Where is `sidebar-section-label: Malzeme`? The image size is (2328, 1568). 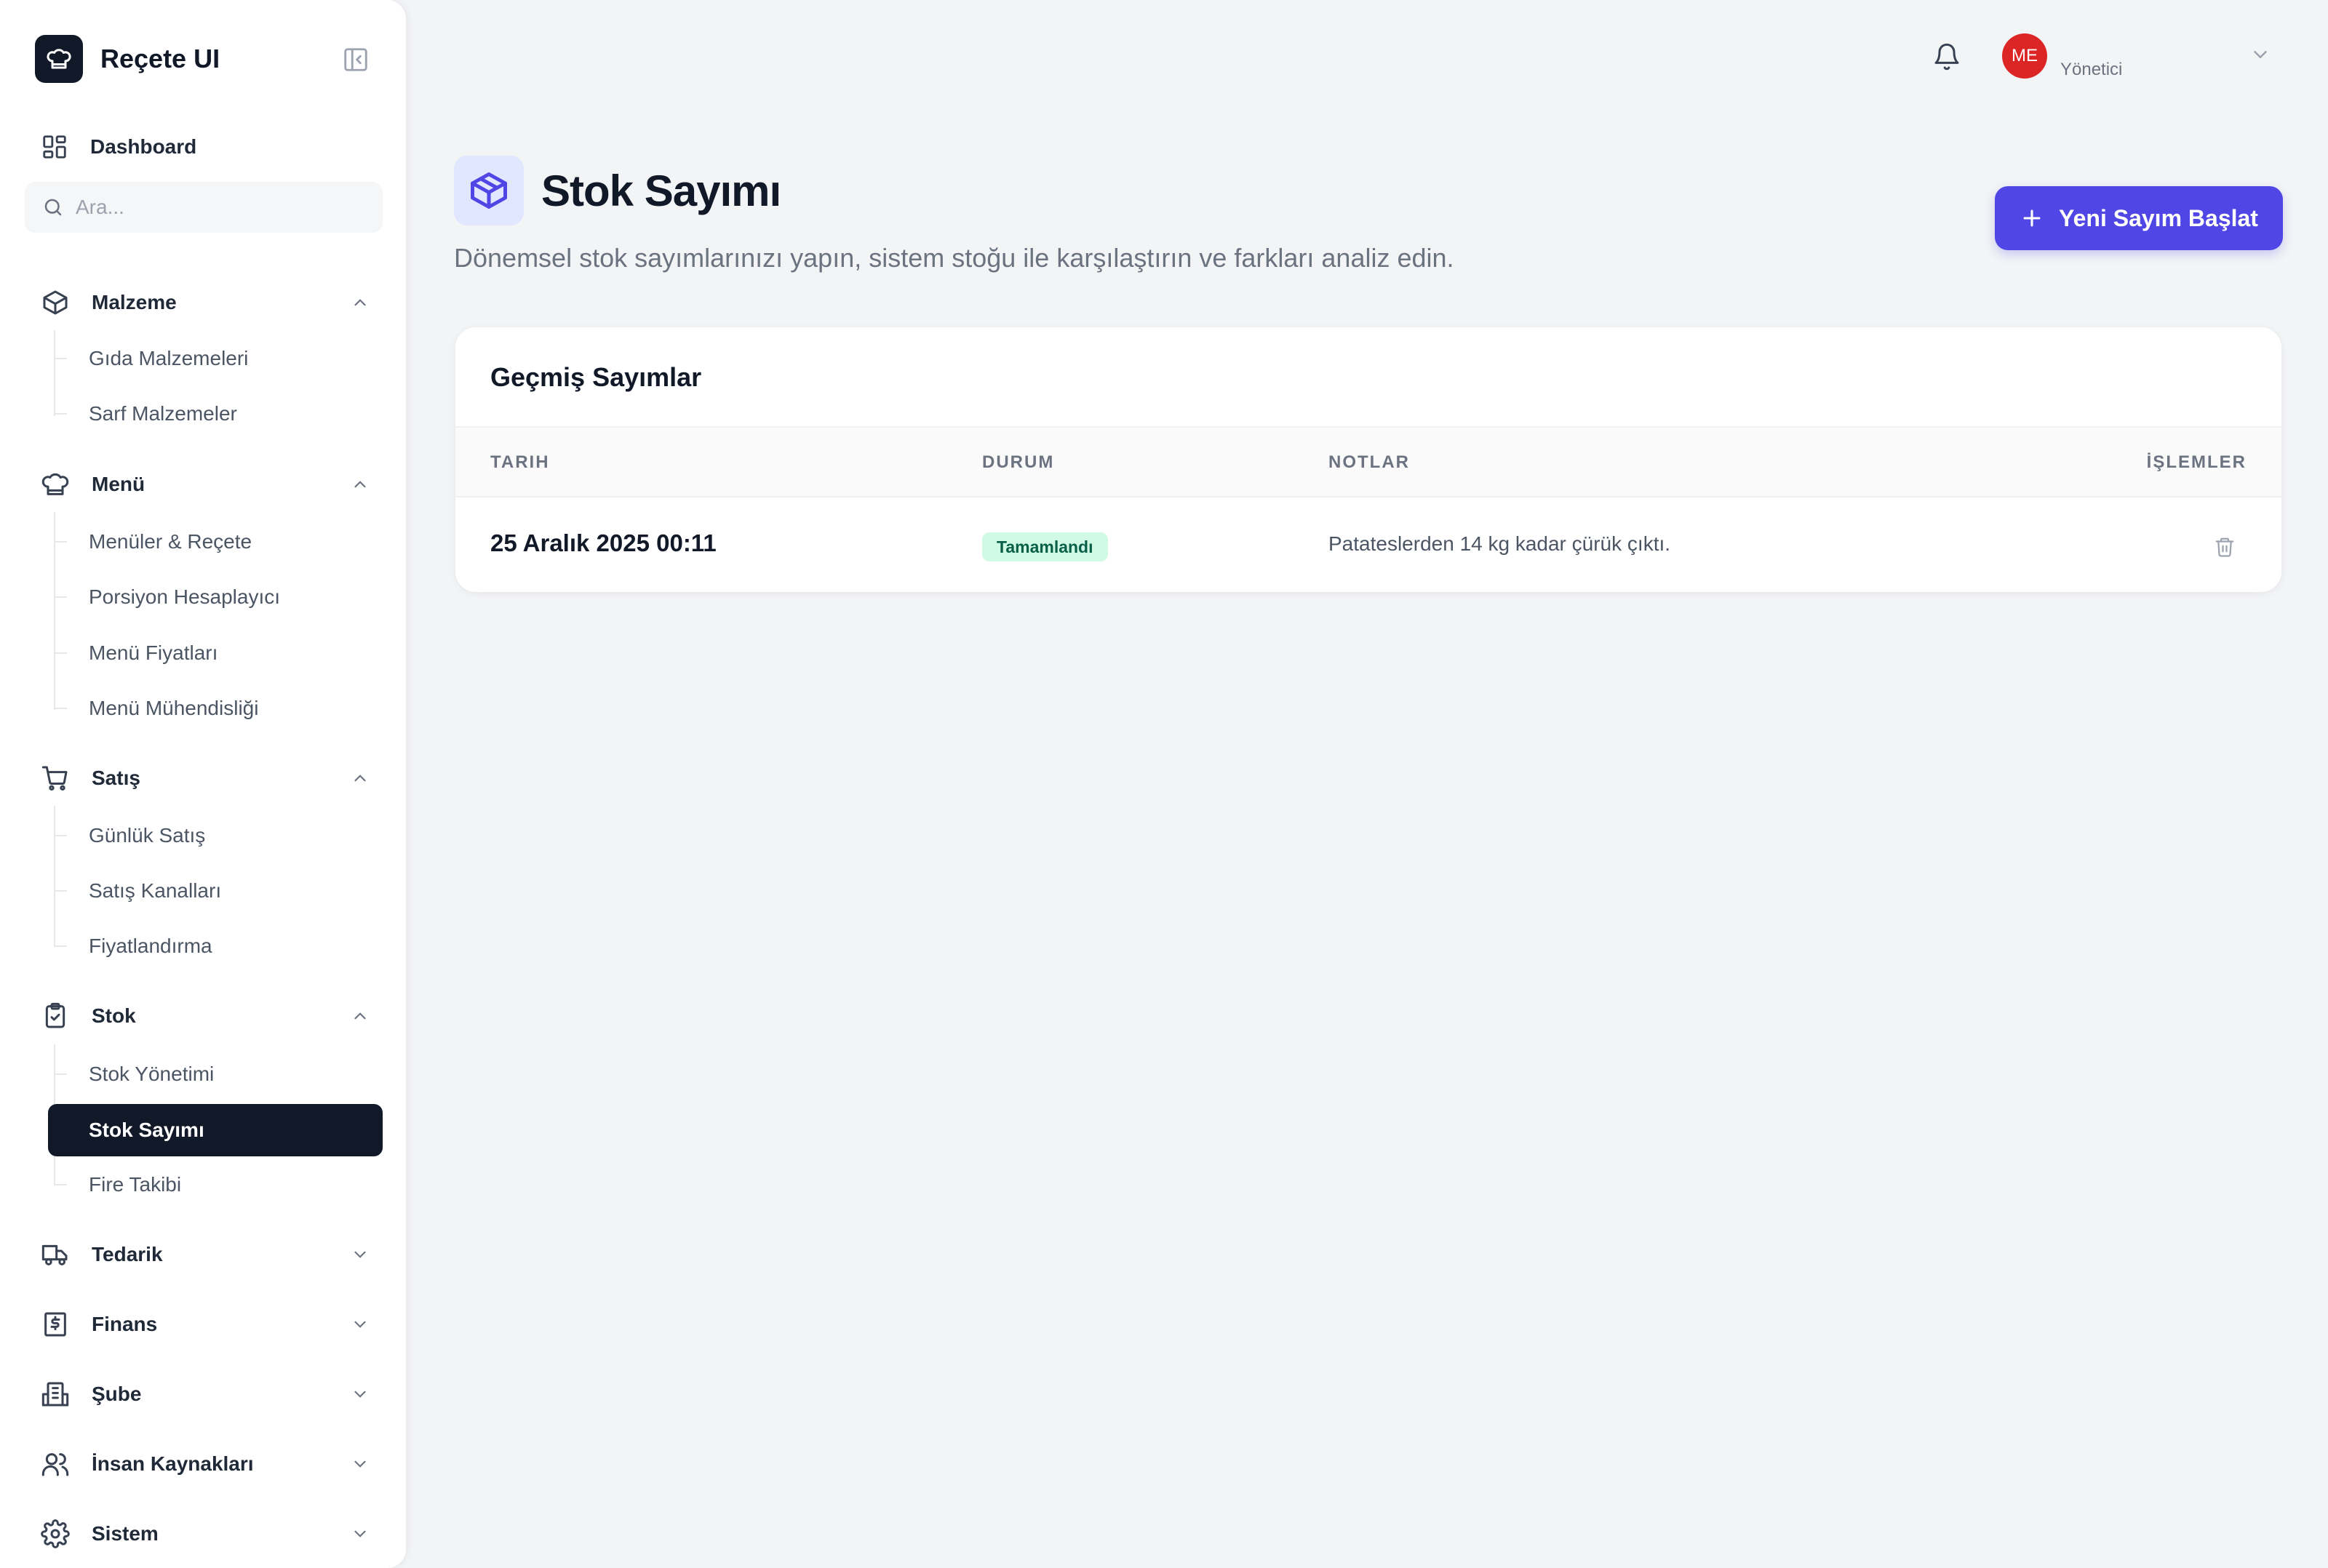 sidebar-section-label: Malzeme is located at coordinates (134, 302).